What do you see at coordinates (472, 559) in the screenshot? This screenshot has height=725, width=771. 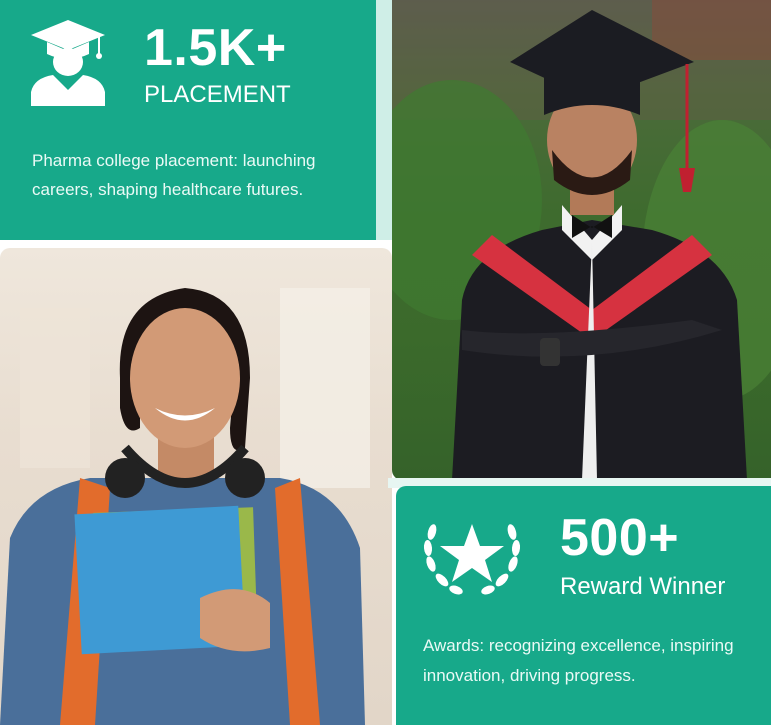 I see `laurel-star-icon` at bounding box center [472, 559].